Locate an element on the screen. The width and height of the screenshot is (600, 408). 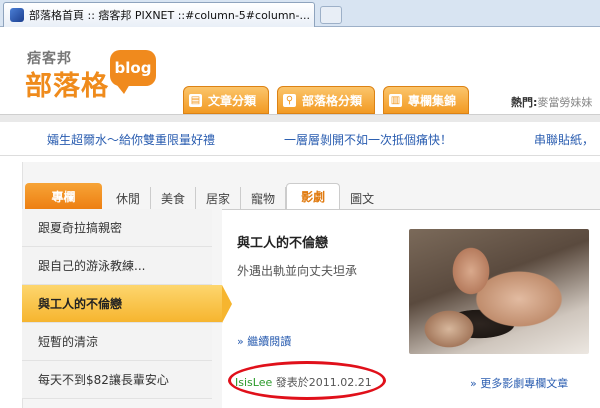
more-drama-articles-link: » 更多影劇專欄文章 is located at coordinates (519, 383).